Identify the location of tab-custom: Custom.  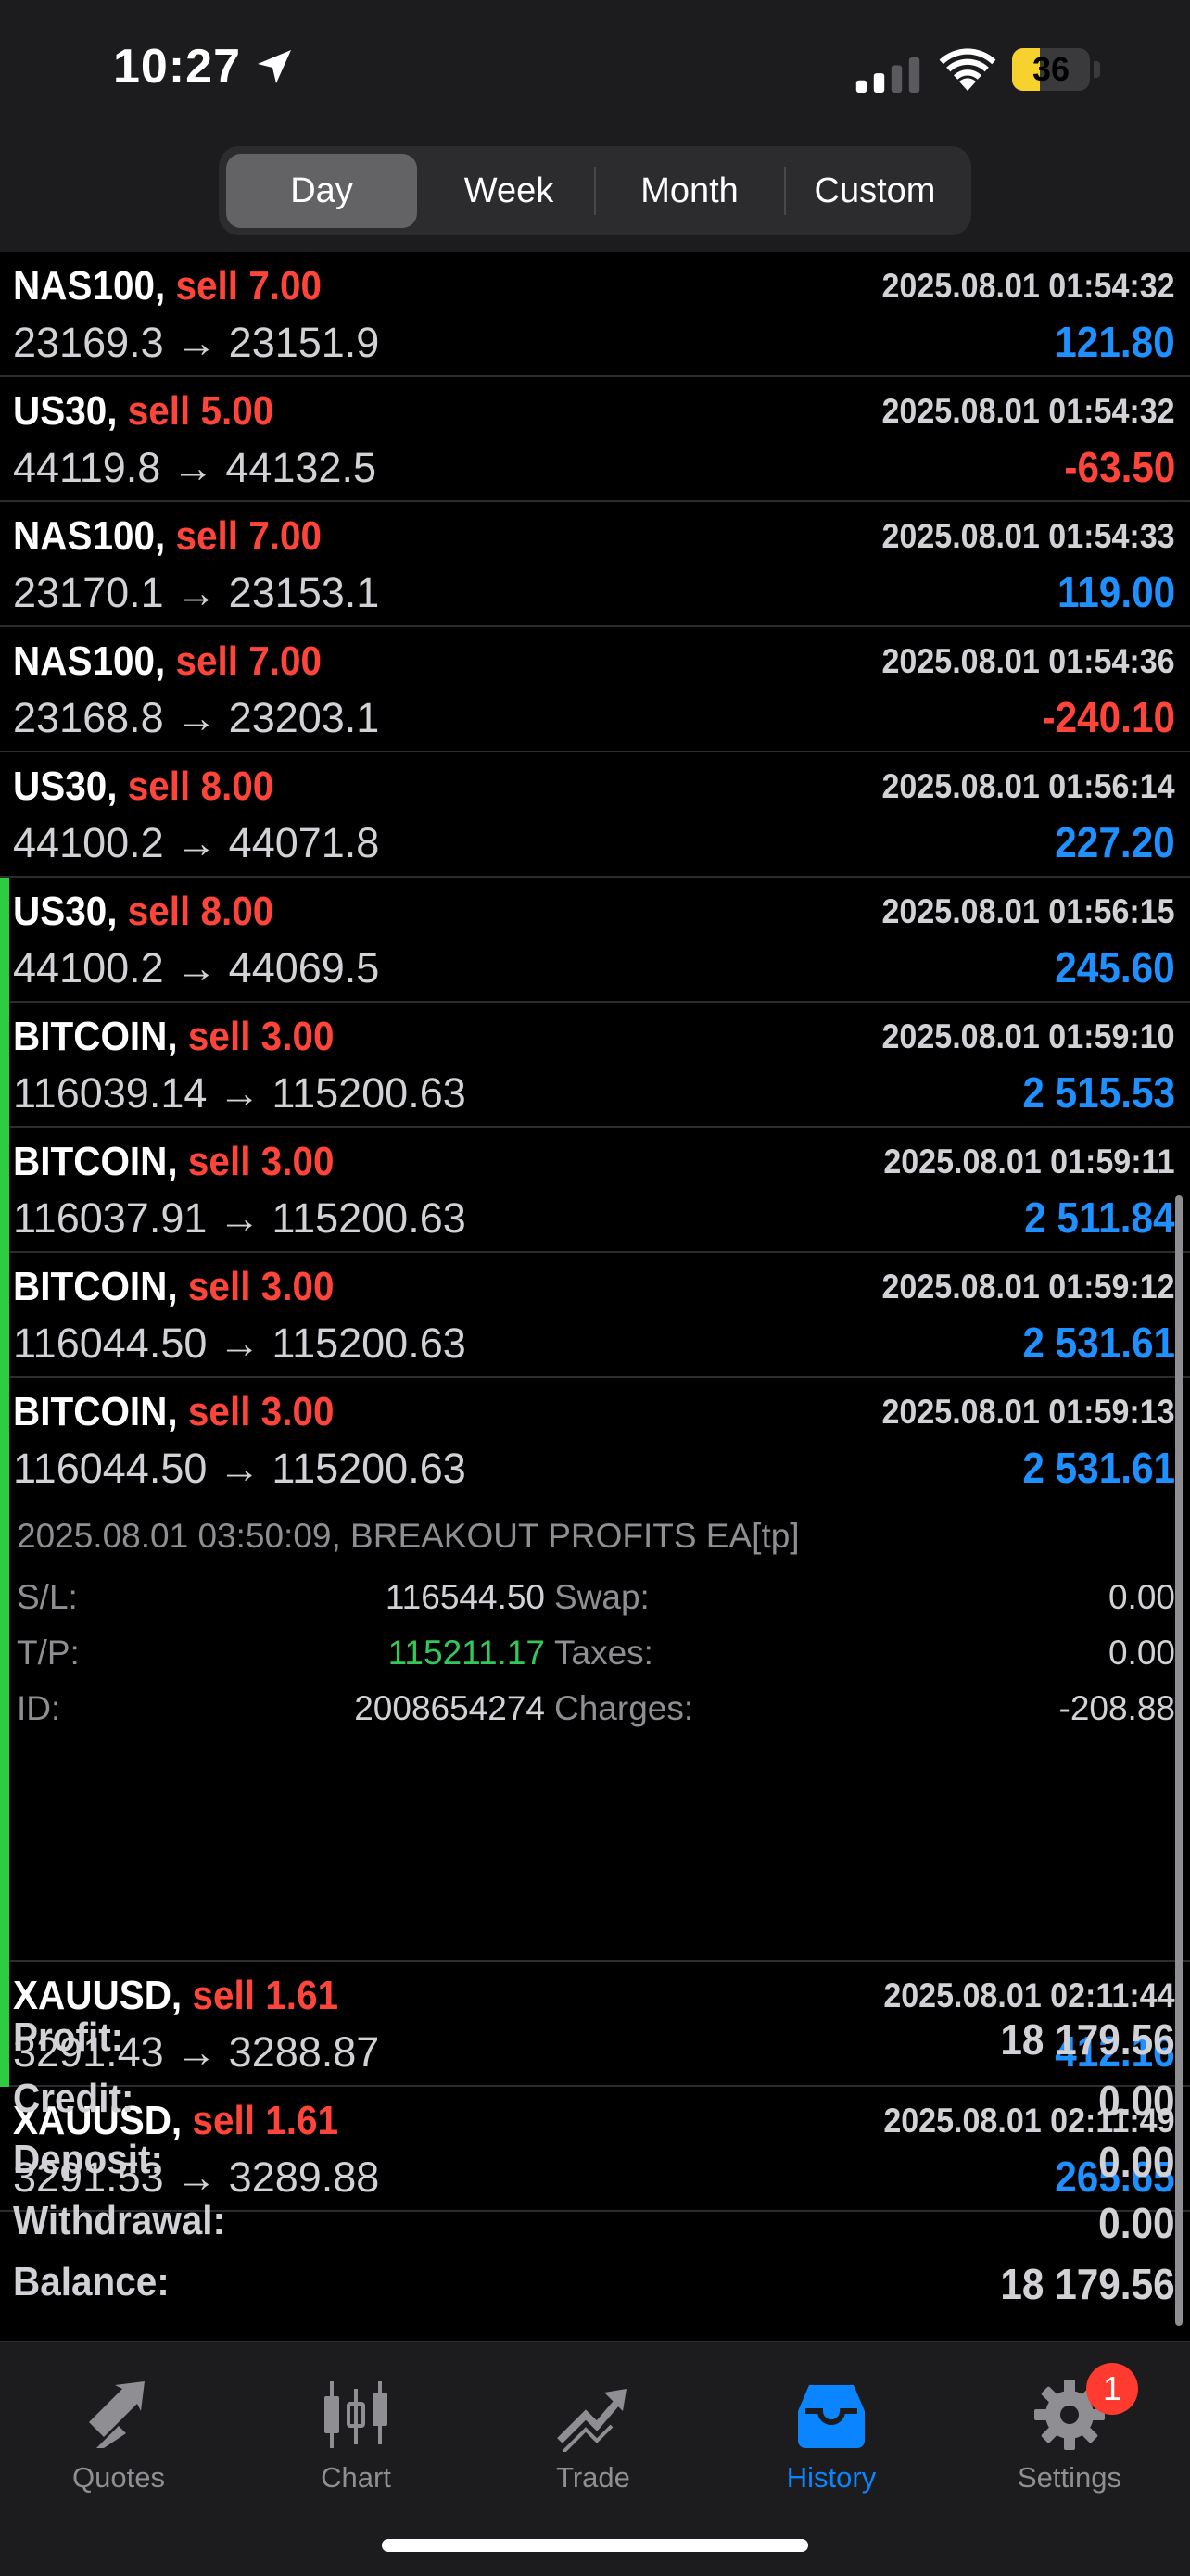
(875, 191).